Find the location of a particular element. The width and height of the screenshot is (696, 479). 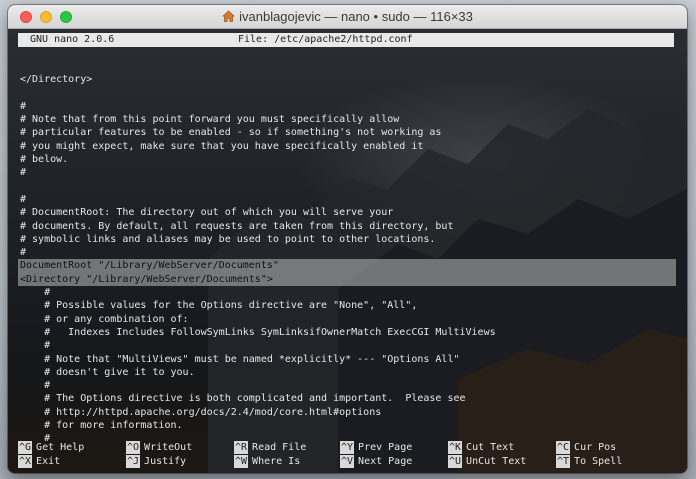

shortcut-key: ^O is located at coordinates (133, 447).